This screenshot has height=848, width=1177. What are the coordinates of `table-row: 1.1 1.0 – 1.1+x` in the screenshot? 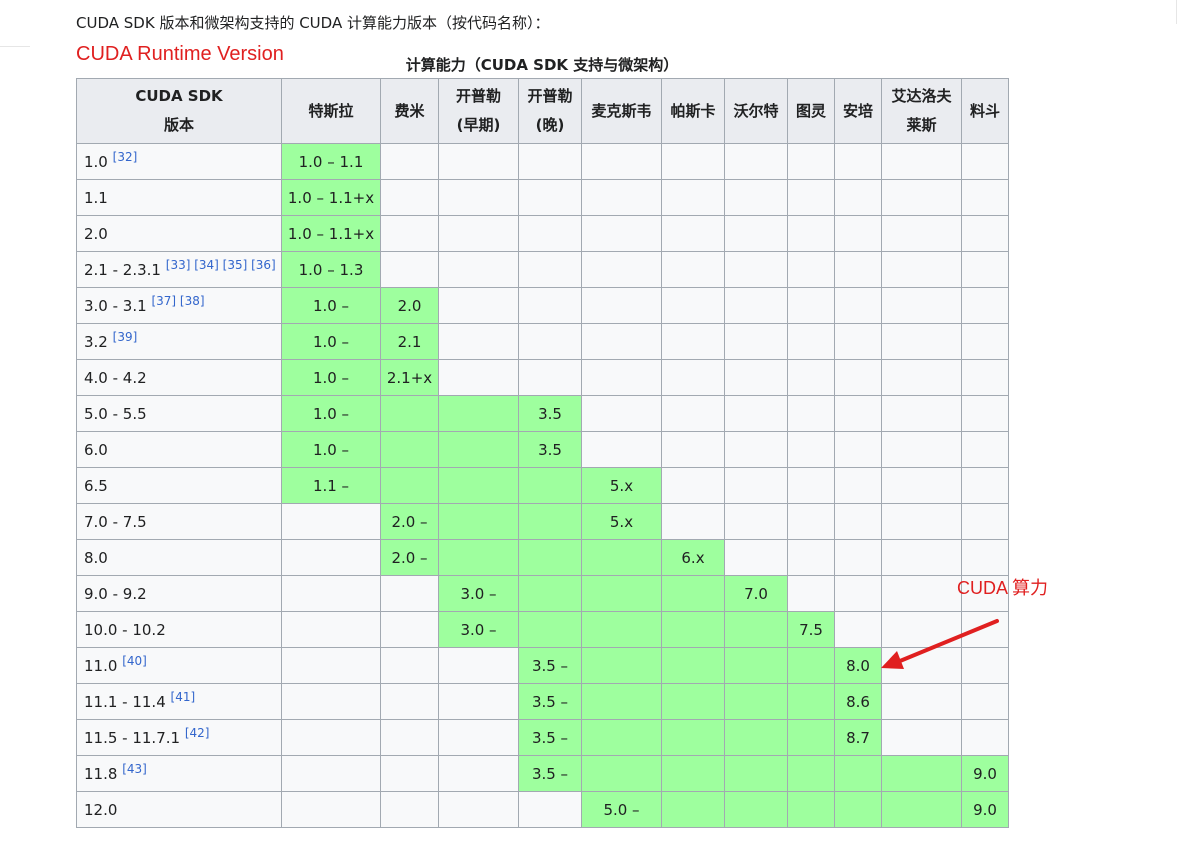 It's located at (542, 197).